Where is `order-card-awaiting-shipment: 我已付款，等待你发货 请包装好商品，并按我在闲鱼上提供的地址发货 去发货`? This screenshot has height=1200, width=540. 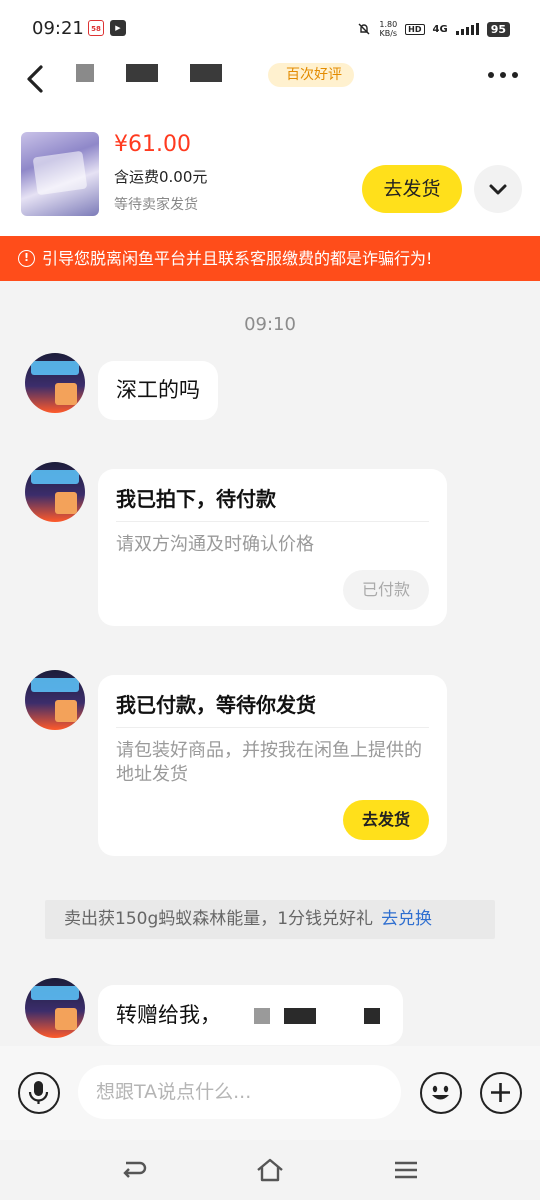 order-card-awaiting-shipment: 我已付款，等待你发货 请包装好商品，并按我在闲鱼上提供的地址发货 去发货 is located at coordinates (272, 765).